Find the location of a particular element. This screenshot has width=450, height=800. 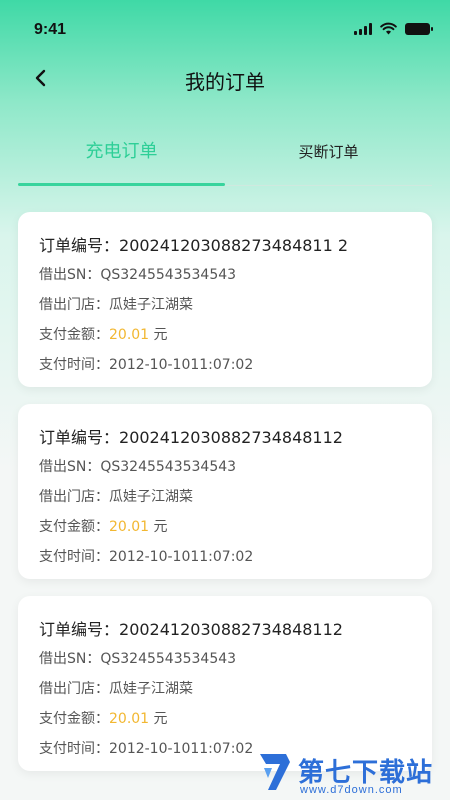

status-bar: 9:41 is located at coordinates (225, 29).